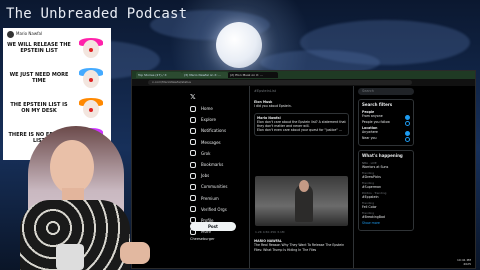 This screenshot has height=270, width=480. I want to click on filters-title: Search filters, so click(377, 104).